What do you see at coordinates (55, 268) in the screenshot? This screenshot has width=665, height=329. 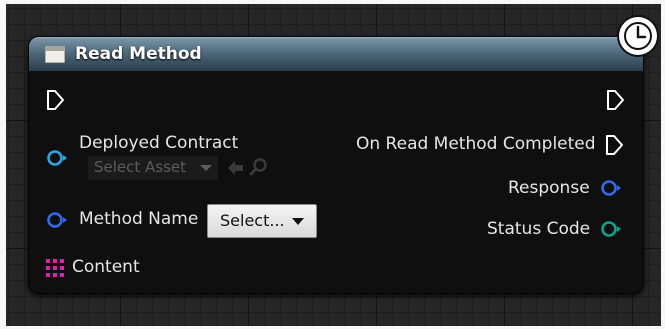 I see `content-array-pin-icon` at bounding box center [55, 268].